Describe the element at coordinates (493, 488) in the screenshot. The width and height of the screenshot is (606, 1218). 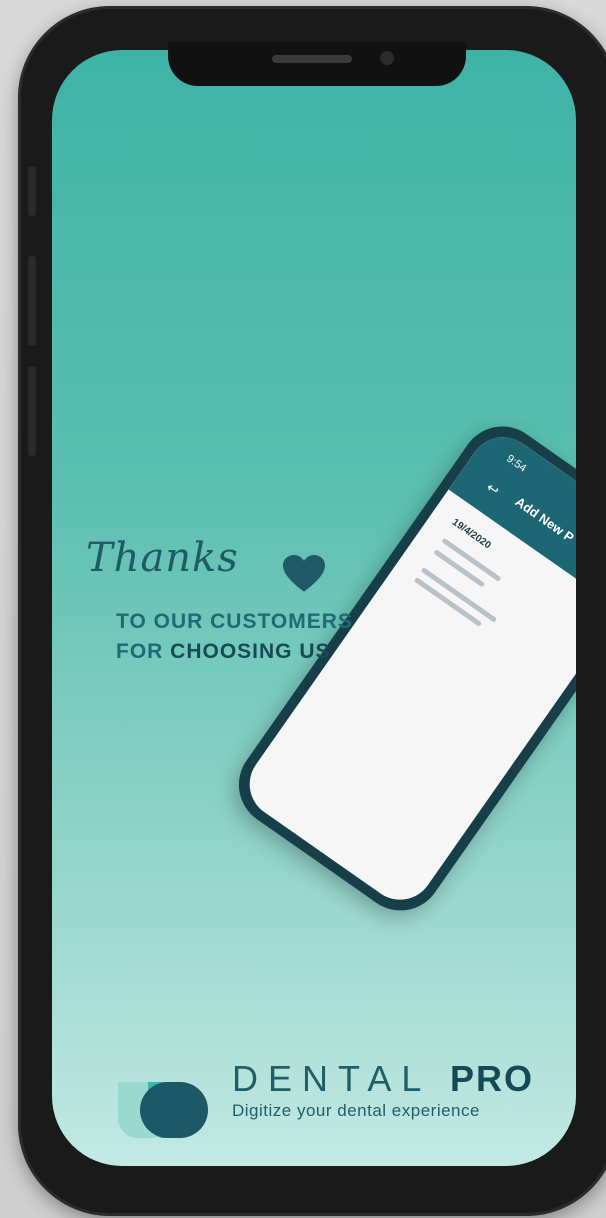
I see `back-arrow-icon: ↩` at that location.